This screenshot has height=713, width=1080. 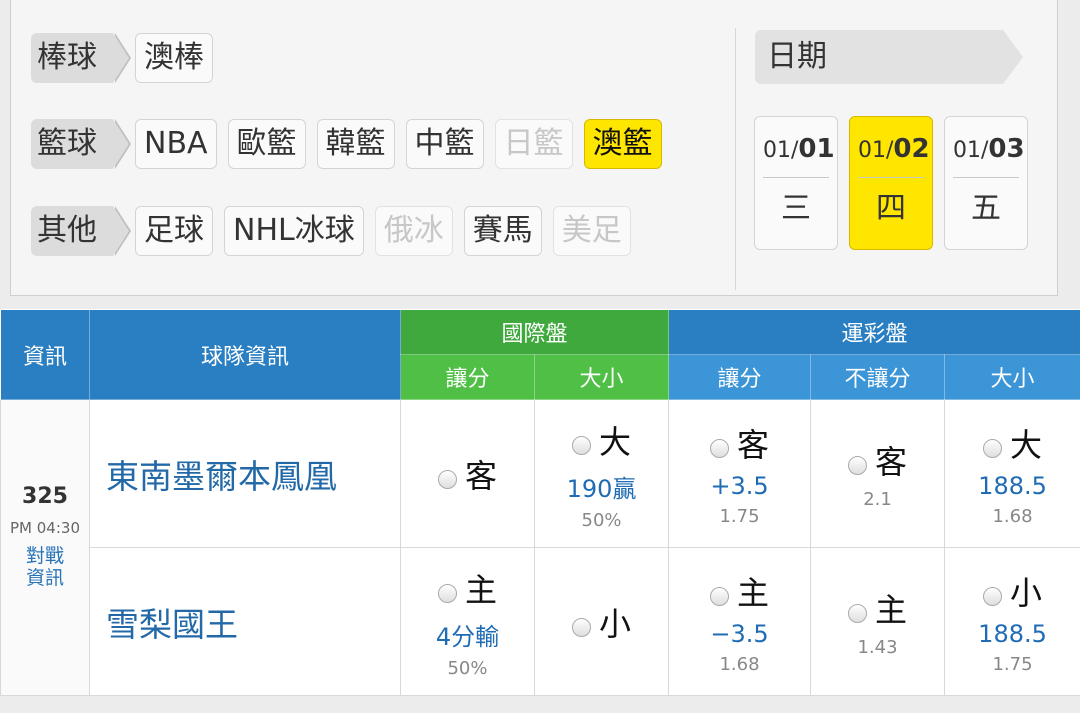 What do you see at coordinates (1012, 377) in the screenshot?
I see `header-lottery-total: 大小` at bounding box center [1012, 377].